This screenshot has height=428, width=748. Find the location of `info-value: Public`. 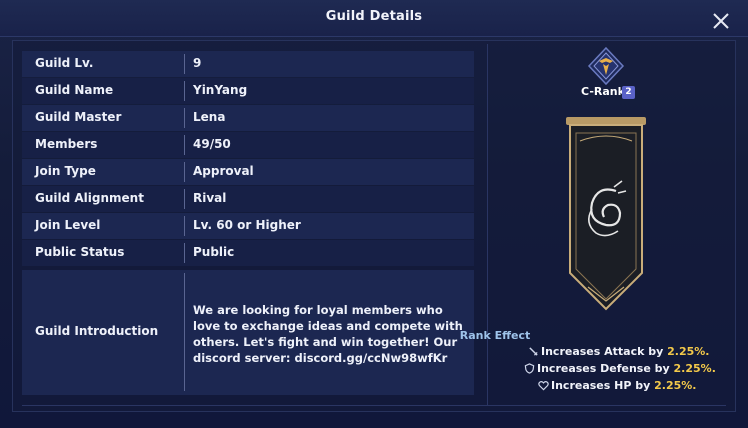

info-value: Public is located at coordinates (214, 252).